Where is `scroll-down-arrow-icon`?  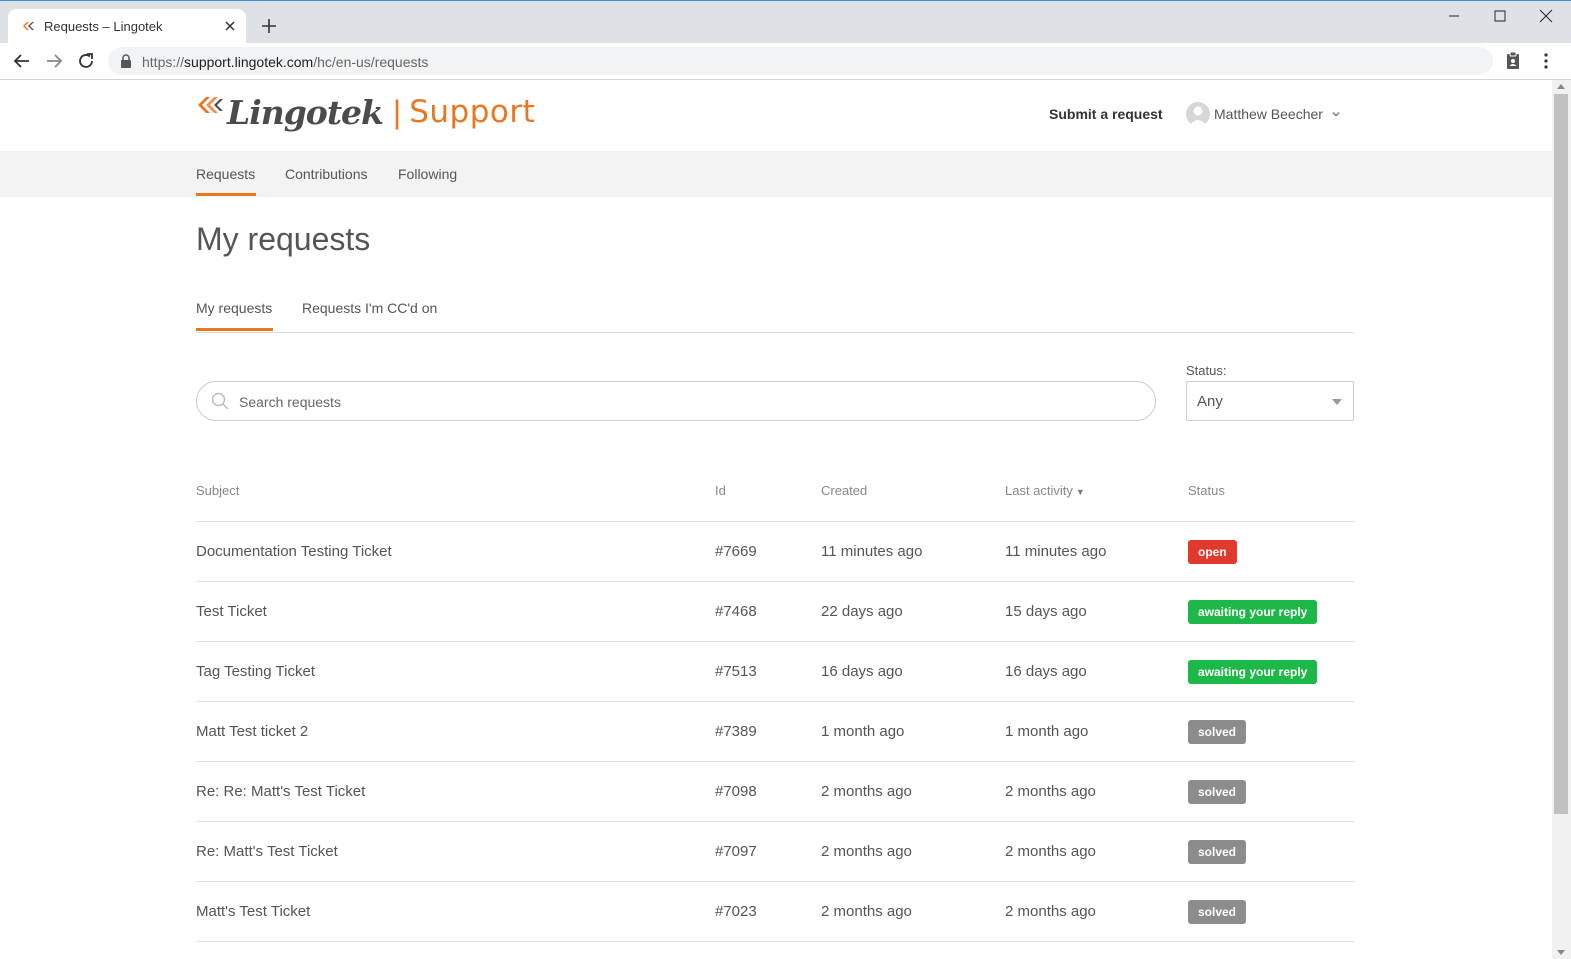 scroll-down-arrow-icon is located at coordinates (1561, 952).